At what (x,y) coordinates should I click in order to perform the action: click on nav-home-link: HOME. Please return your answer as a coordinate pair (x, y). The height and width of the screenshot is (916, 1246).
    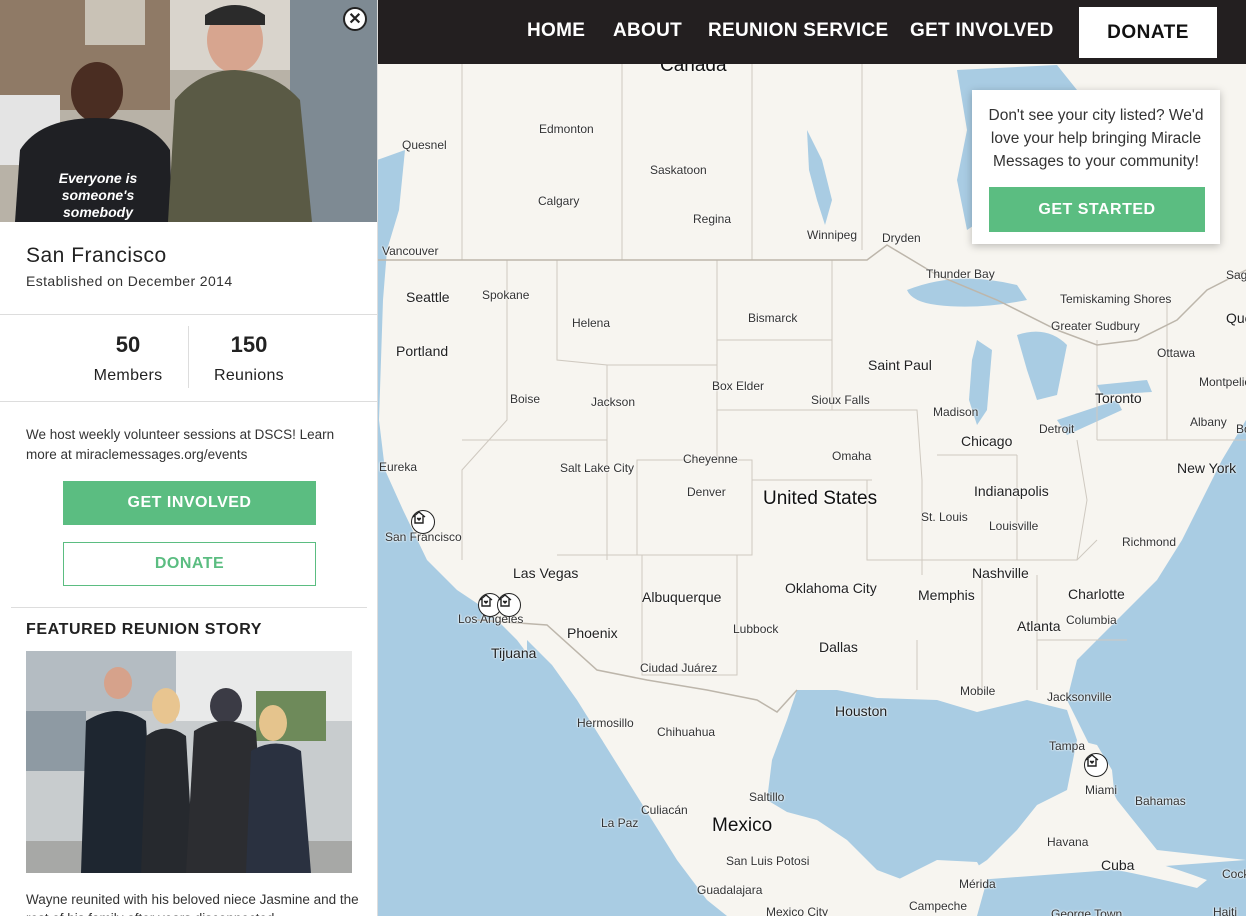
    Looking at the image, I should click on (556, 31).